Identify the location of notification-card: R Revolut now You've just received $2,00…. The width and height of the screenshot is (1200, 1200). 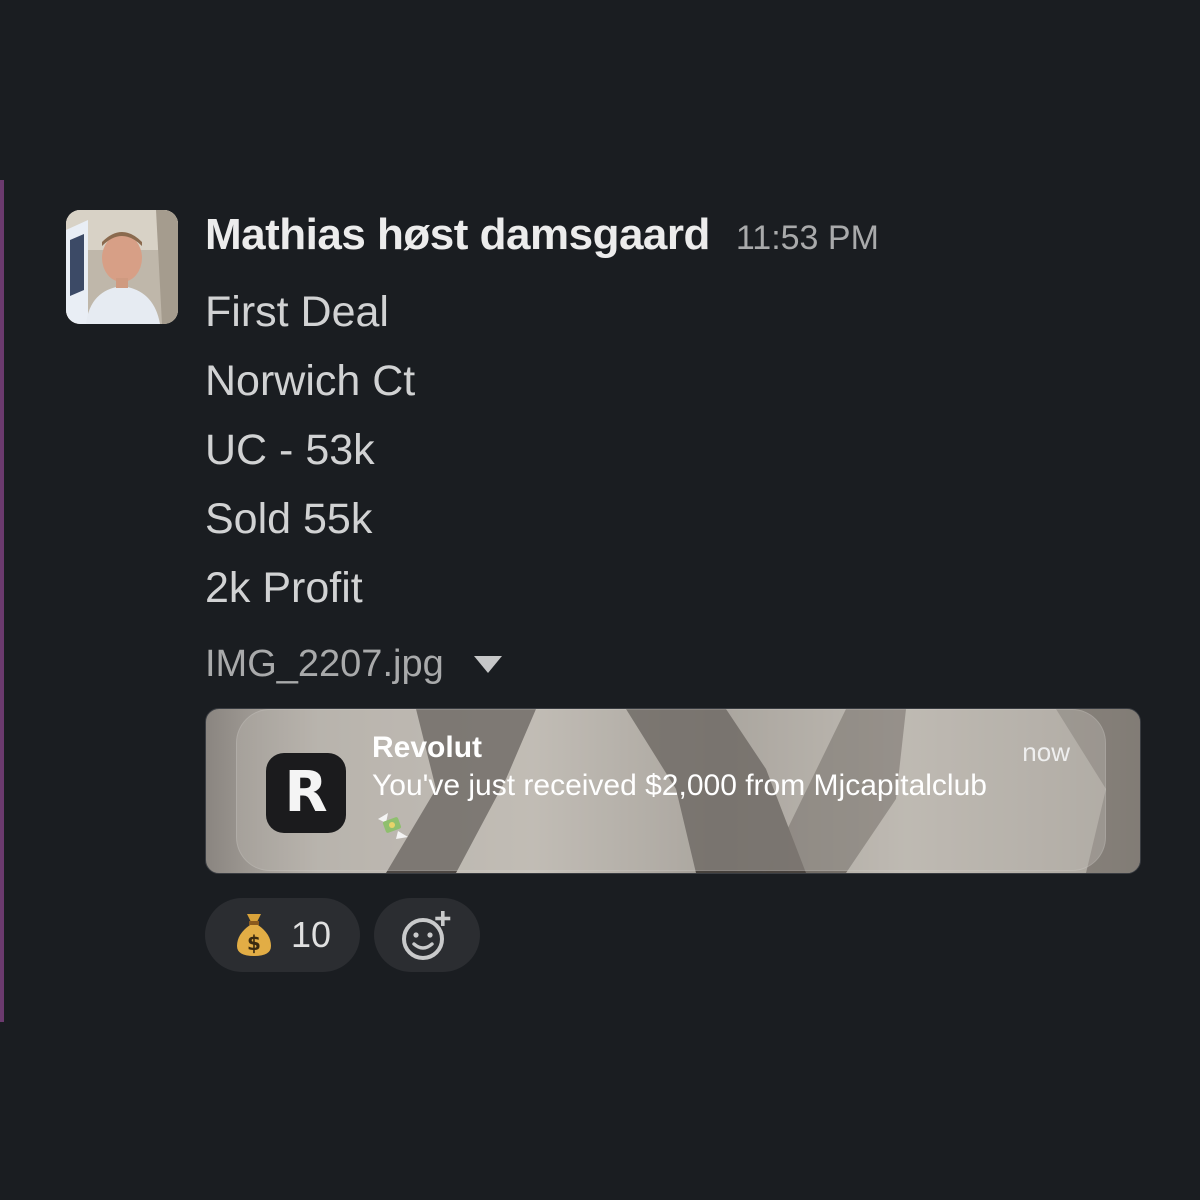
(671, 790).